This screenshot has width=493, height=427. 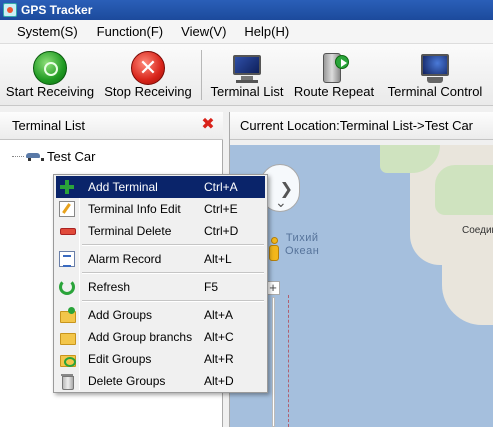 What do you see at coordinates (120, 315) in the screenshot?
I see `menu-item-label: Add Groups` at bounding box center [120, 315].